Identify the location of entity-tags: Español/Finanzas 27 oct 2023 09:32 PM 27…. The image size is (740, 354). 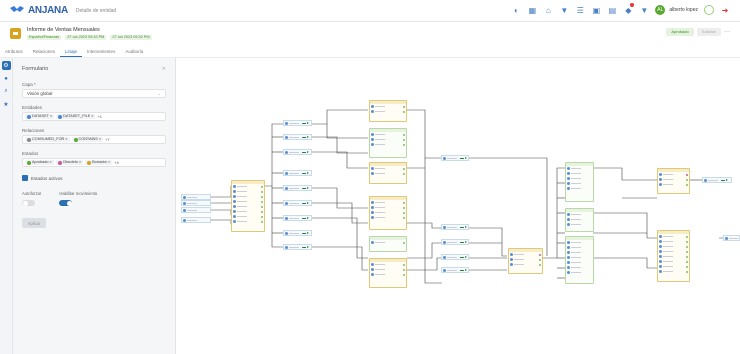
(89, 37).